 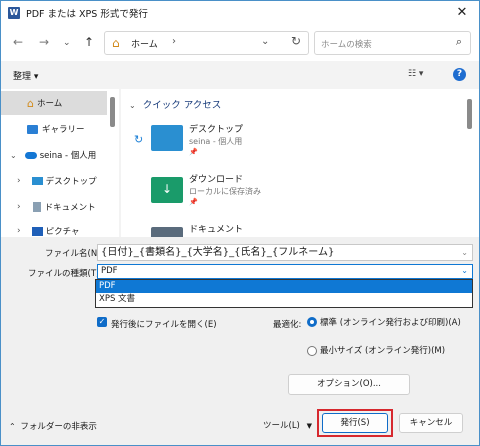 I want to click on search-input: ホームの検索, so click(x=346, y=44).